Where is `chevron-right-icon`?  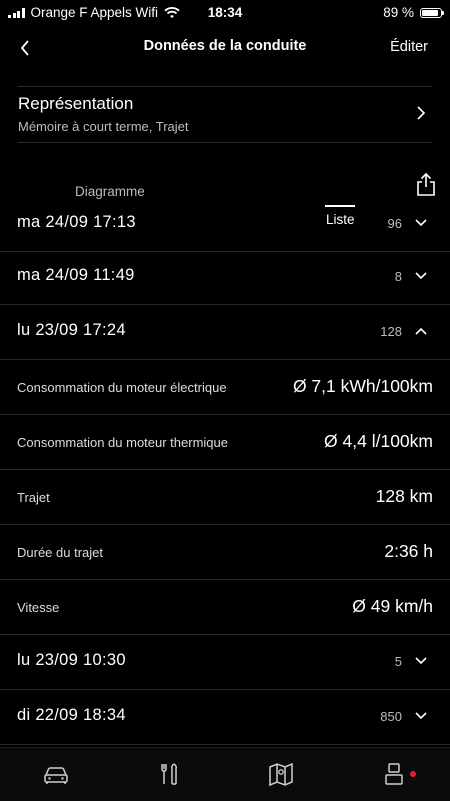 chevron-right-icon is located at coordinates (421, 113).